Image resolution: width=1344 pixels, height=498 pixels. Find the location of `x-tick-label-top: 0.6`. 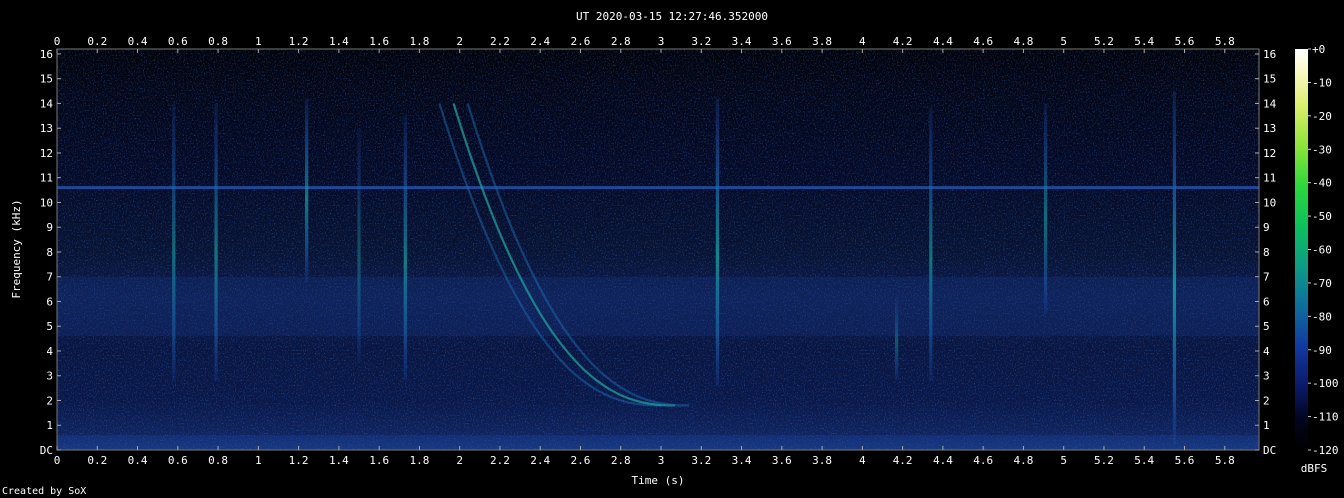

x-tick-label-top: 0.6 is located at coordinates (178, 41).